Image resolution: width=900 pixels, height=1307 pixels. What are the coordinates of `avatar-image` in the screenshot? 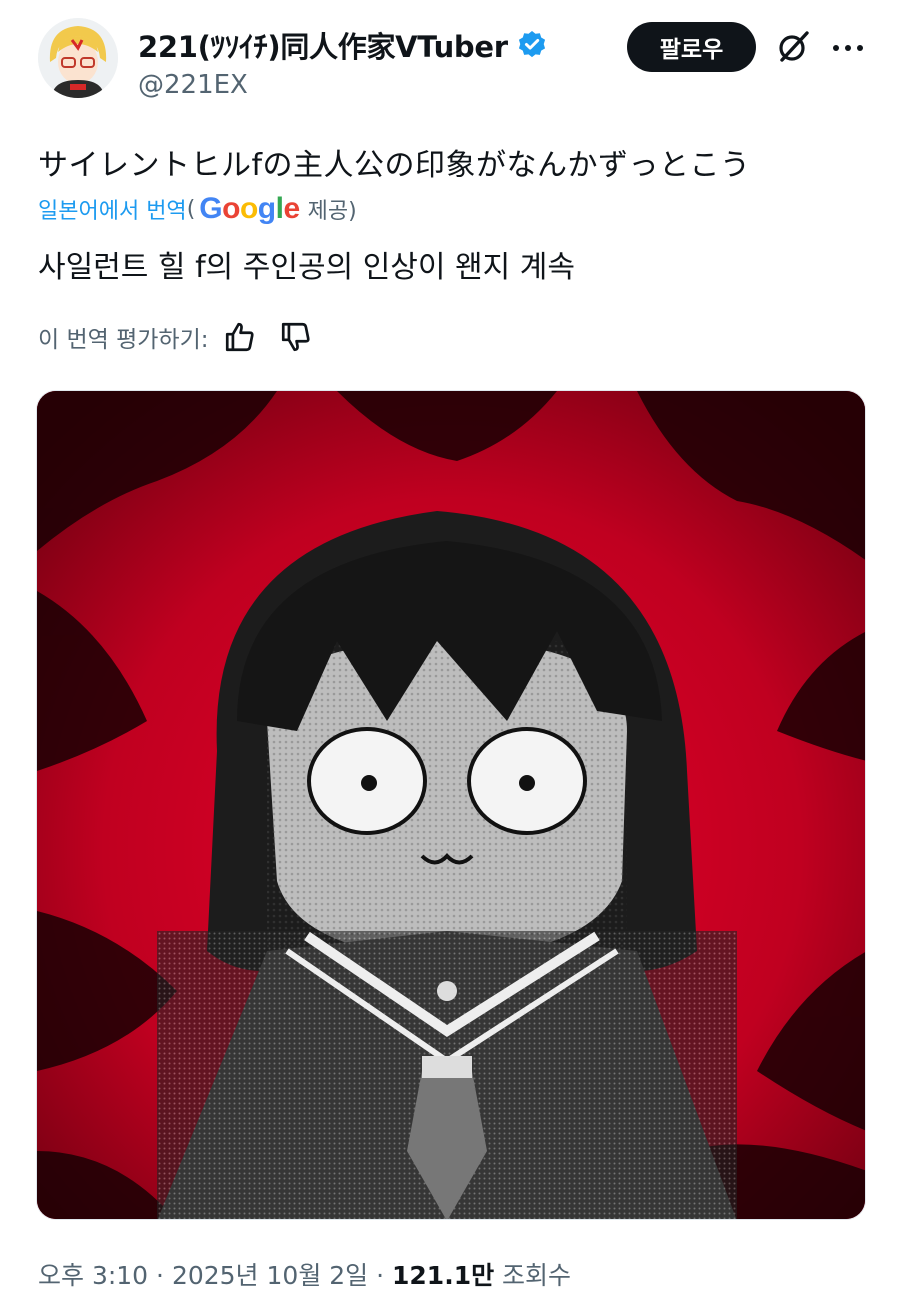 It's located at (78, 58).